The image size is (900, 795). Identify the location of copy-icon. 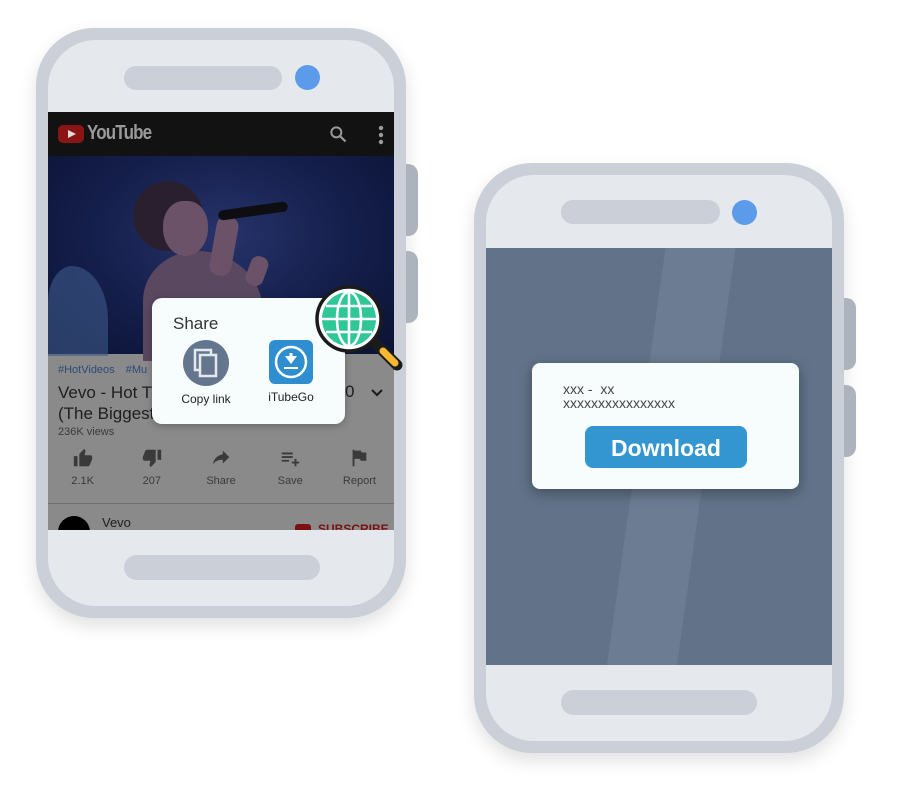
(206, 363).